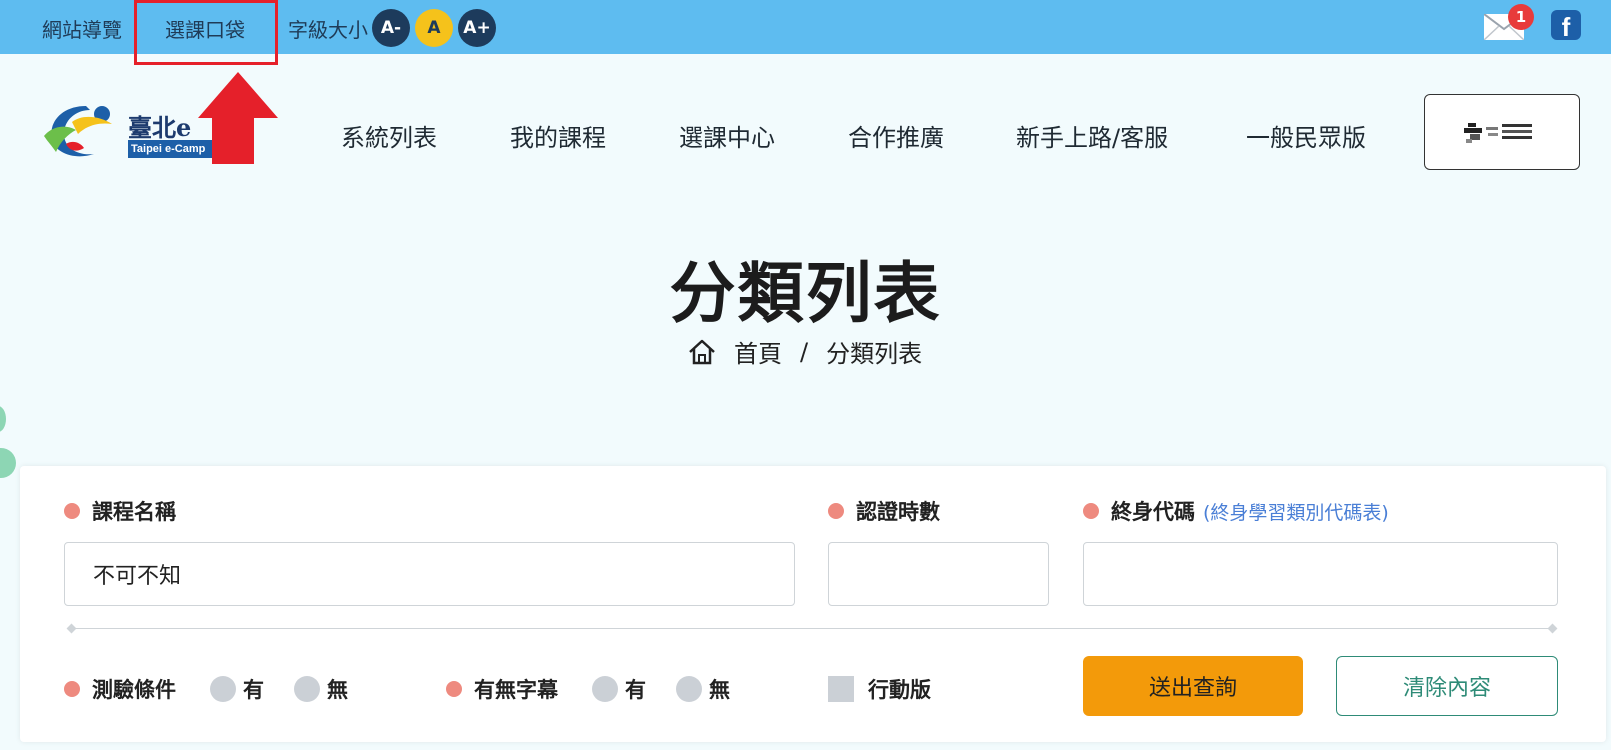  I want to click on hours-label: 認證時數, so click(884, 511).